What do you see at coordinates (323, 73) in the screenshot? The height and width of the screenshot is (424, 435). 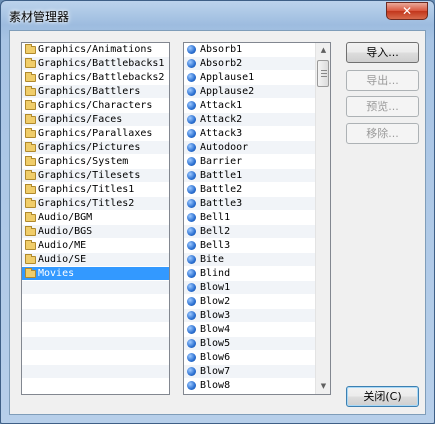 I see `scroll-thumb` at bounding box center [323, 73].